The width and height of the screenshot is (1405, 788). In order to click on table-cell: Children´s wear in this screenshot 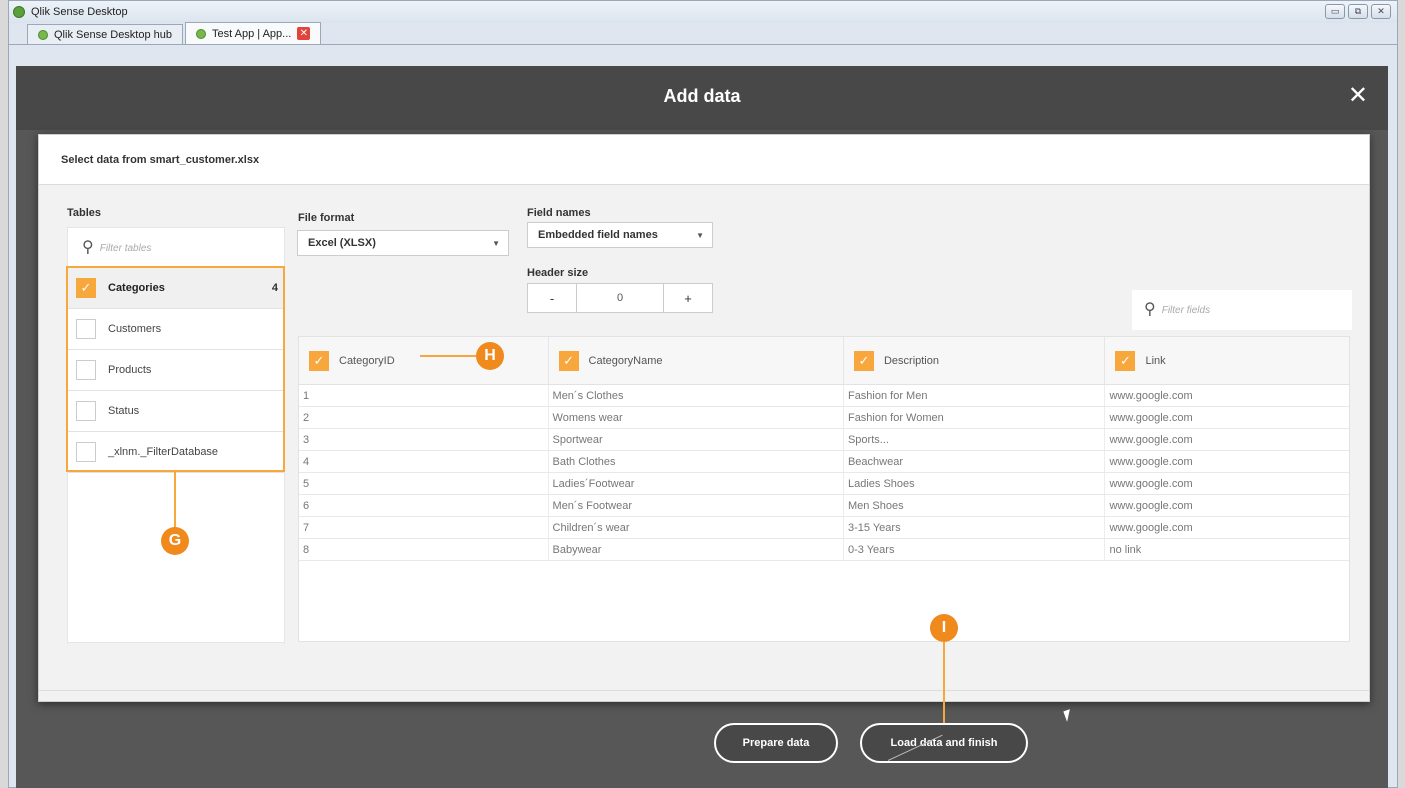, I will do `click(696, 527)`.